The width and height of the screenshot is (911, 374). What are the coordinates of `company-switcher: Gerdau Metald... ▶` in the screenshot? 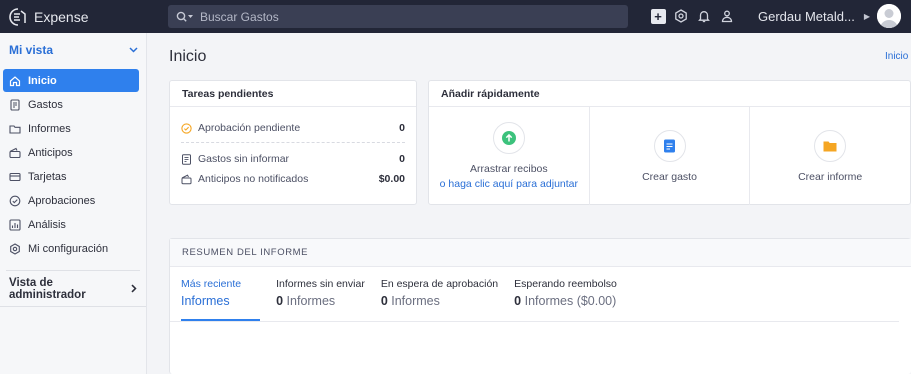 It's located at (814, 16).